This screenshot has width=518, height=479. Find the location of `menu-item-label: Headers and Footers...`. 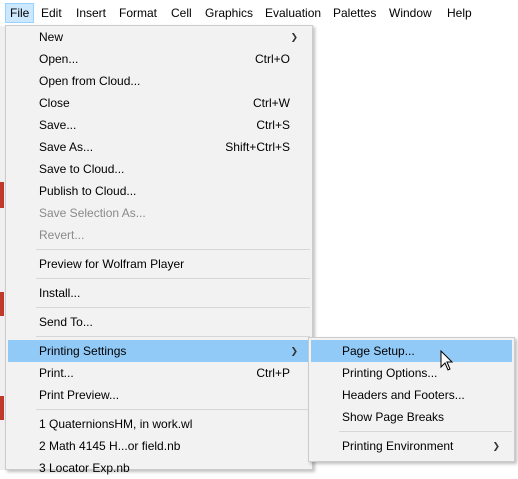

menu-item-label: Headers and Footers... is located at coordinates (403, 395).